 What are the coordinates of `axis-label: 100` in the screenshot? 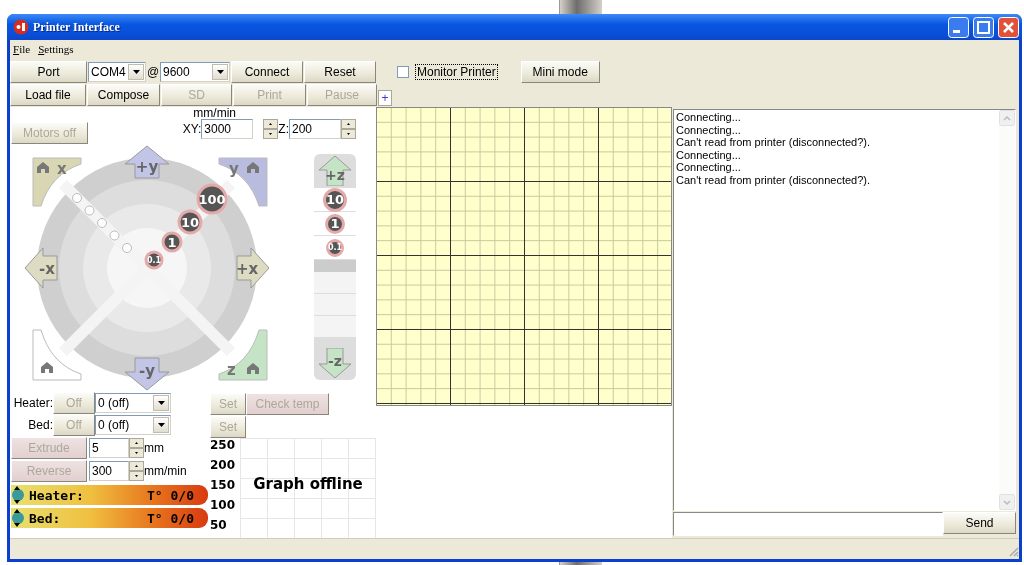 It's located at (223, 506).